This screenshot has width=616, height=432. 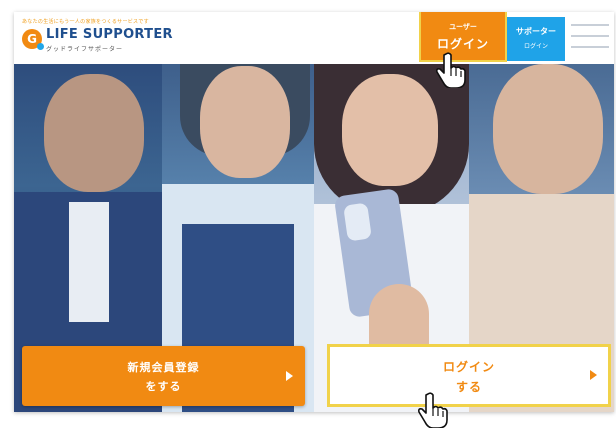 I want to click on supporter-login-small-label: サポーター, so click(x=536, y=31).